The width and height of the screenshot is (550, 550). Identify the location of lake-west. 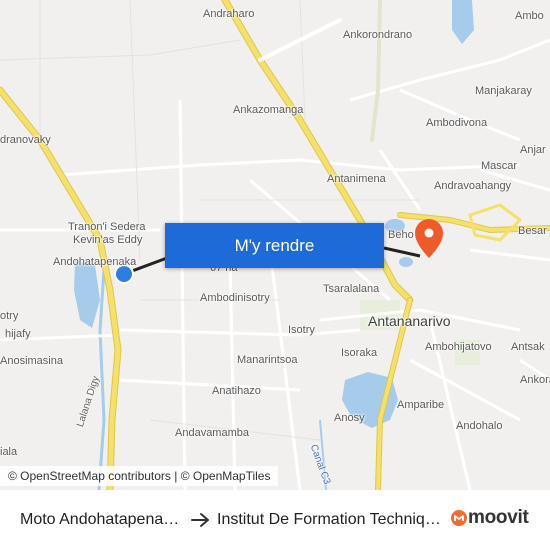
(87, 294).